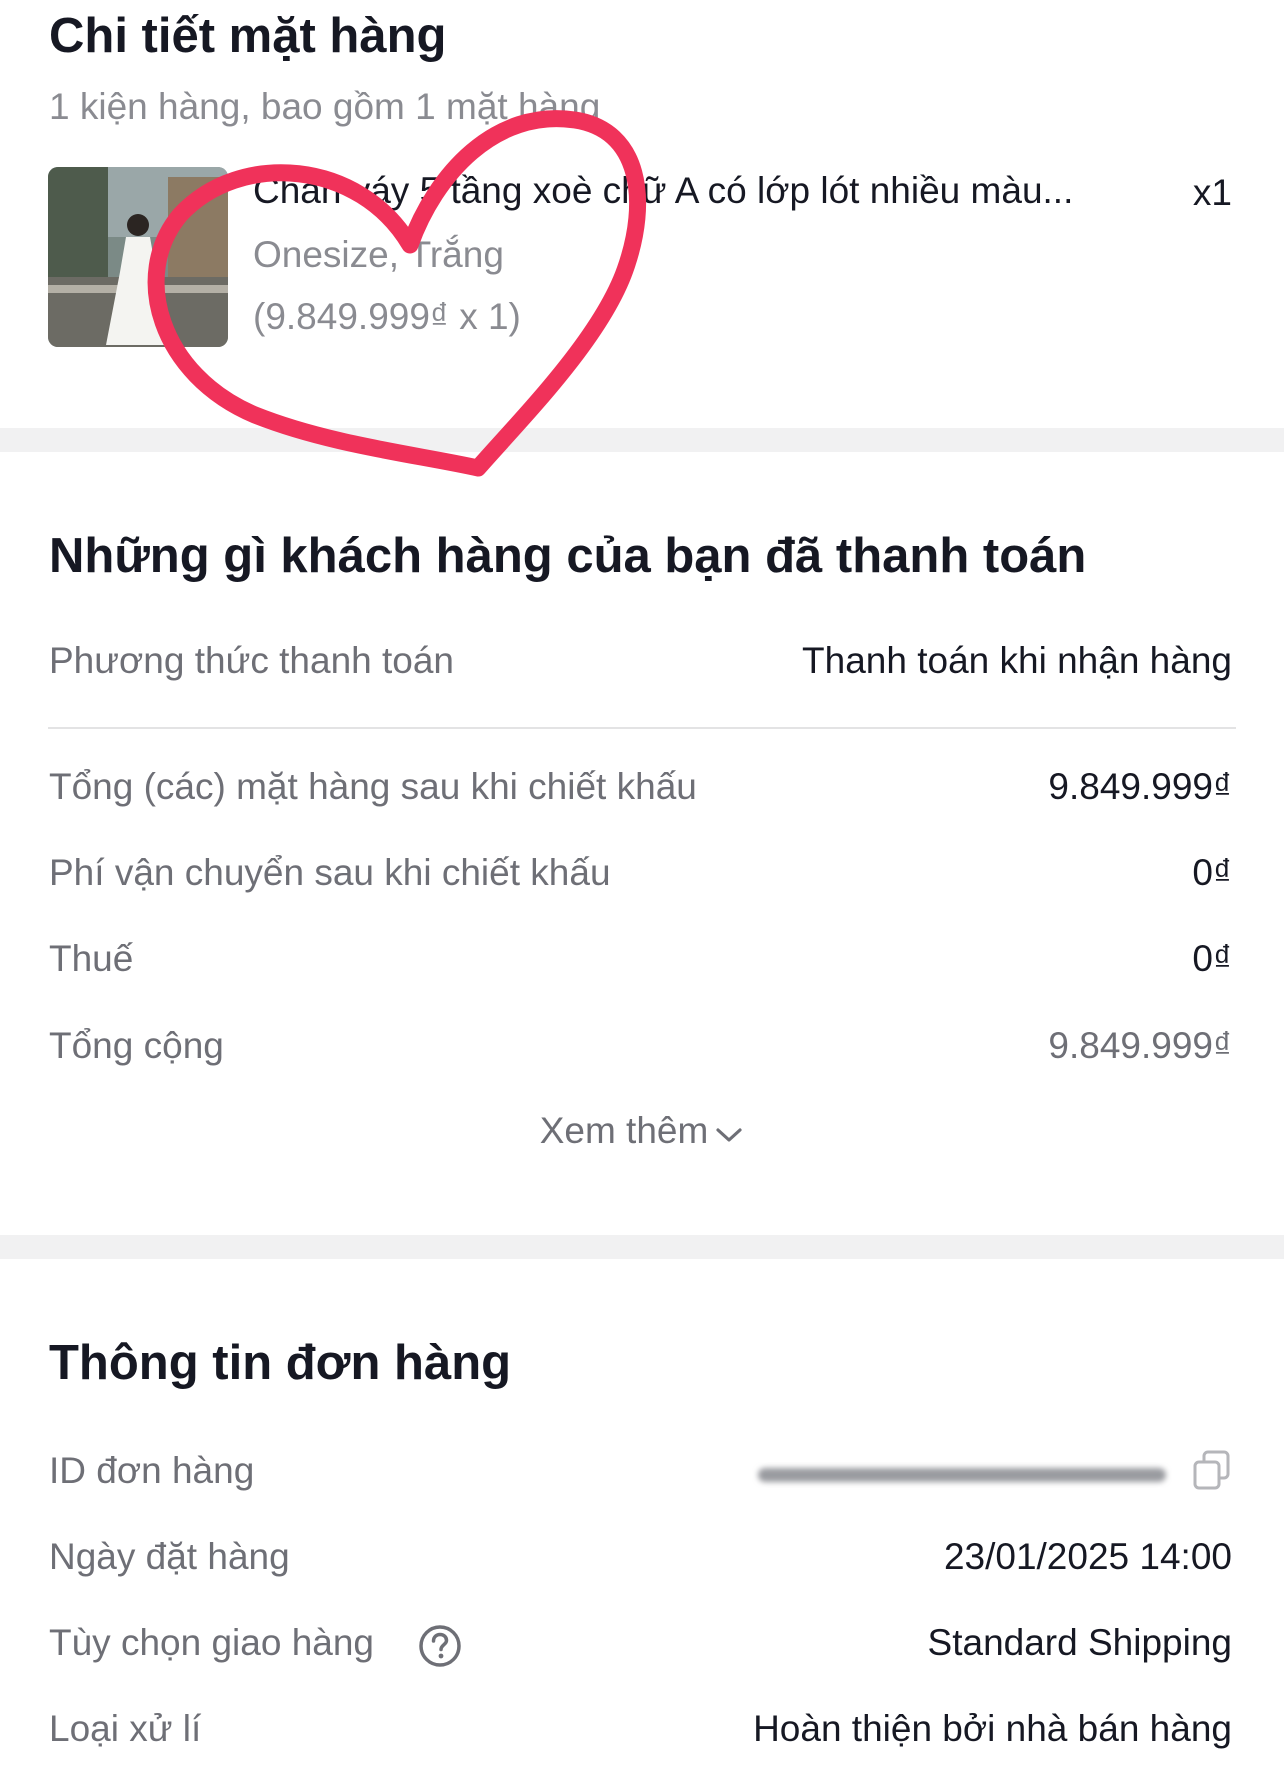  What do you see at coordinates (212, 1642) in the screenshot?
I see `delivery-option-label: Tùy chọn giao hàng` at bounding box center [212, 1642].